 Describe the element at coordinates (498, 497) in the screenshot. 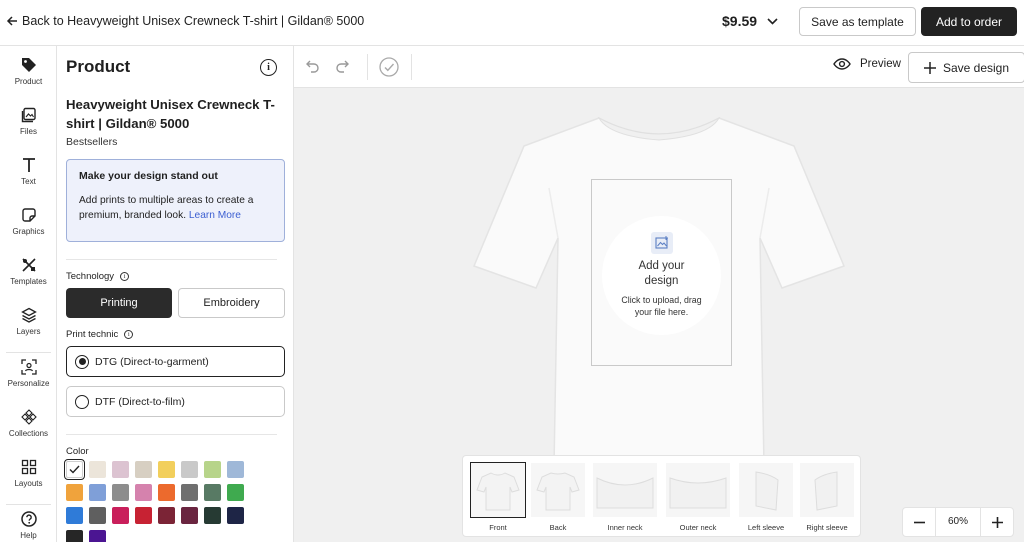

I see `view-front: Front` at that location.